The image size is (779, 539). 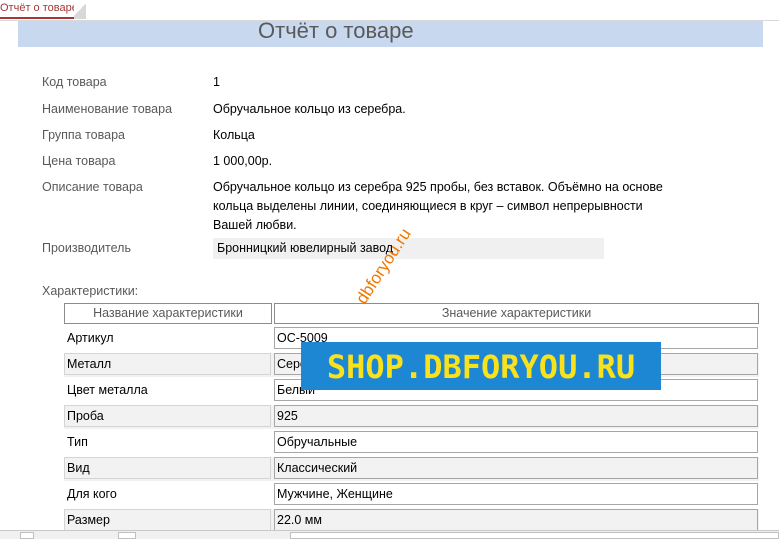 I want to click on row-name-cell: Для кого, so click(x=167, y=494).